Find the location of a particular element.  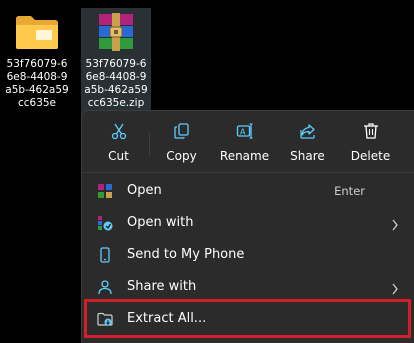

rename-button: A Rename is located at coordinates (244, 140).